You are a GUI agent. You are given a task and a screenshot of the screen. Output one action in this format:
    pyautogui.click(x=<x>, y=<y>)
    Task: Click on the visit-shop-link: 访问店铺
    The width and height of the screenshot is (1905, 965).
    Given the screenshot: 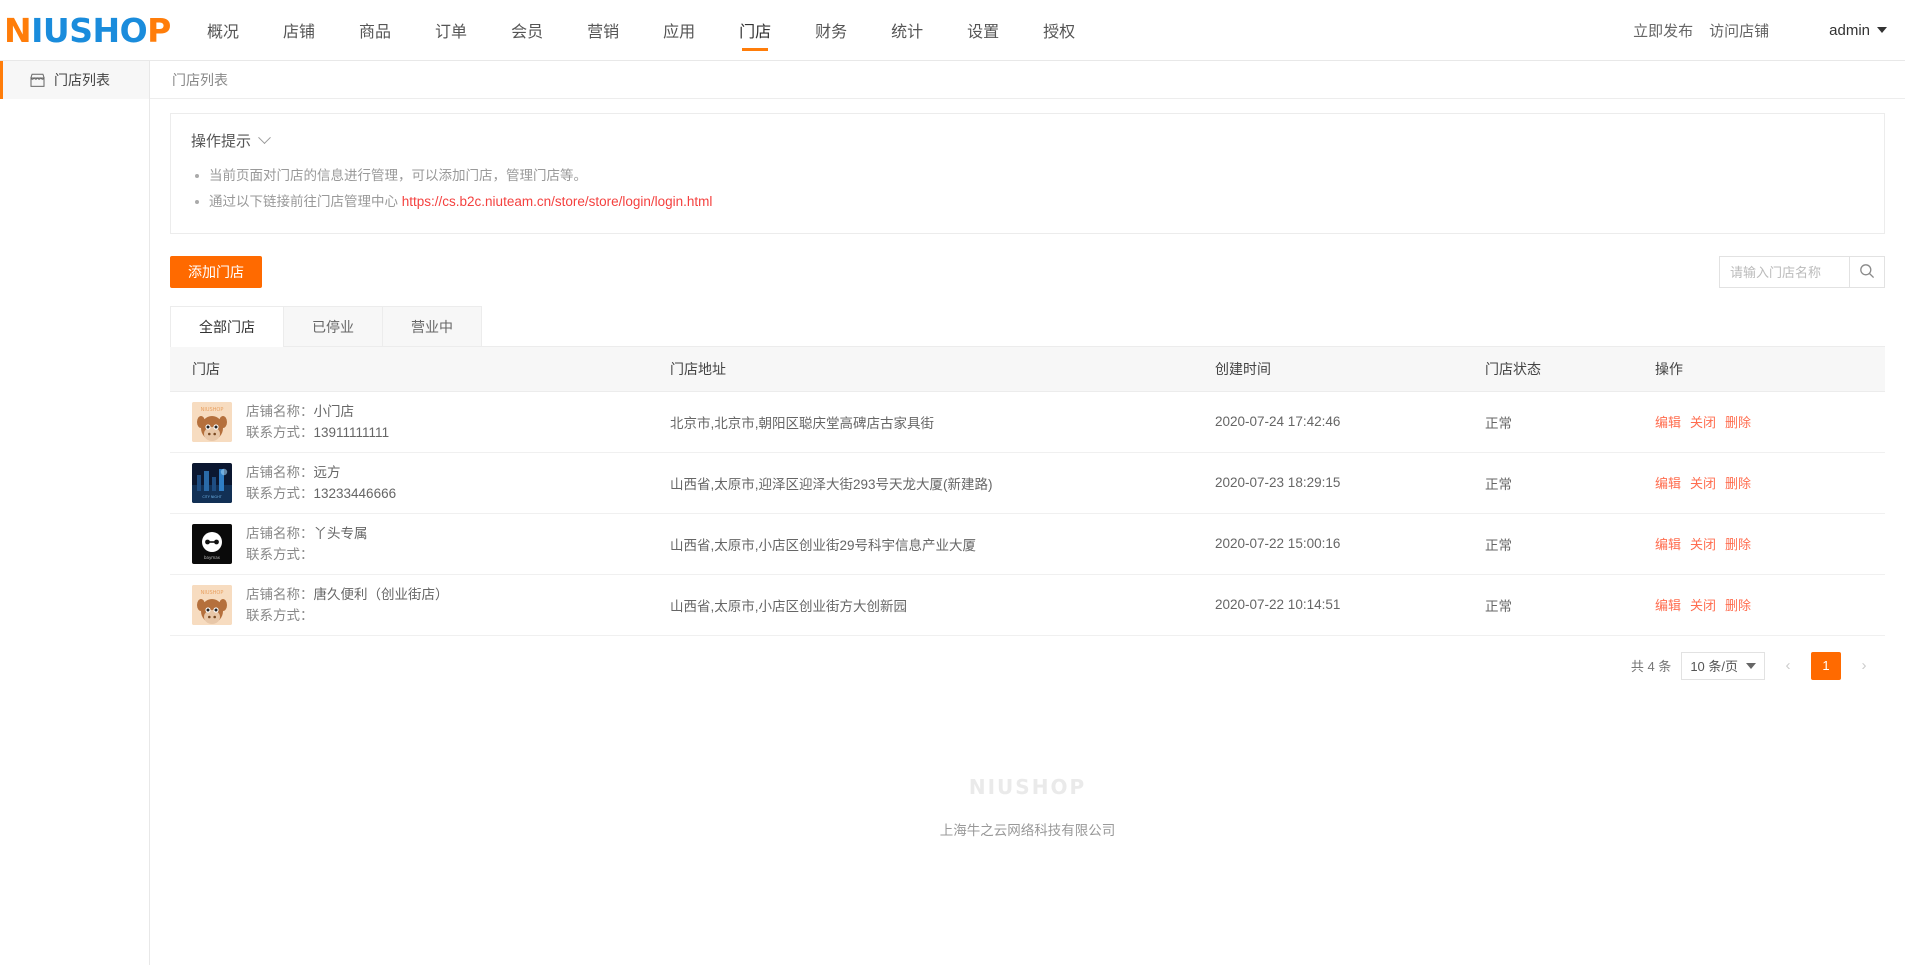 What is the action you would take?
    pyautogui.click(x=1739, y=30)
    